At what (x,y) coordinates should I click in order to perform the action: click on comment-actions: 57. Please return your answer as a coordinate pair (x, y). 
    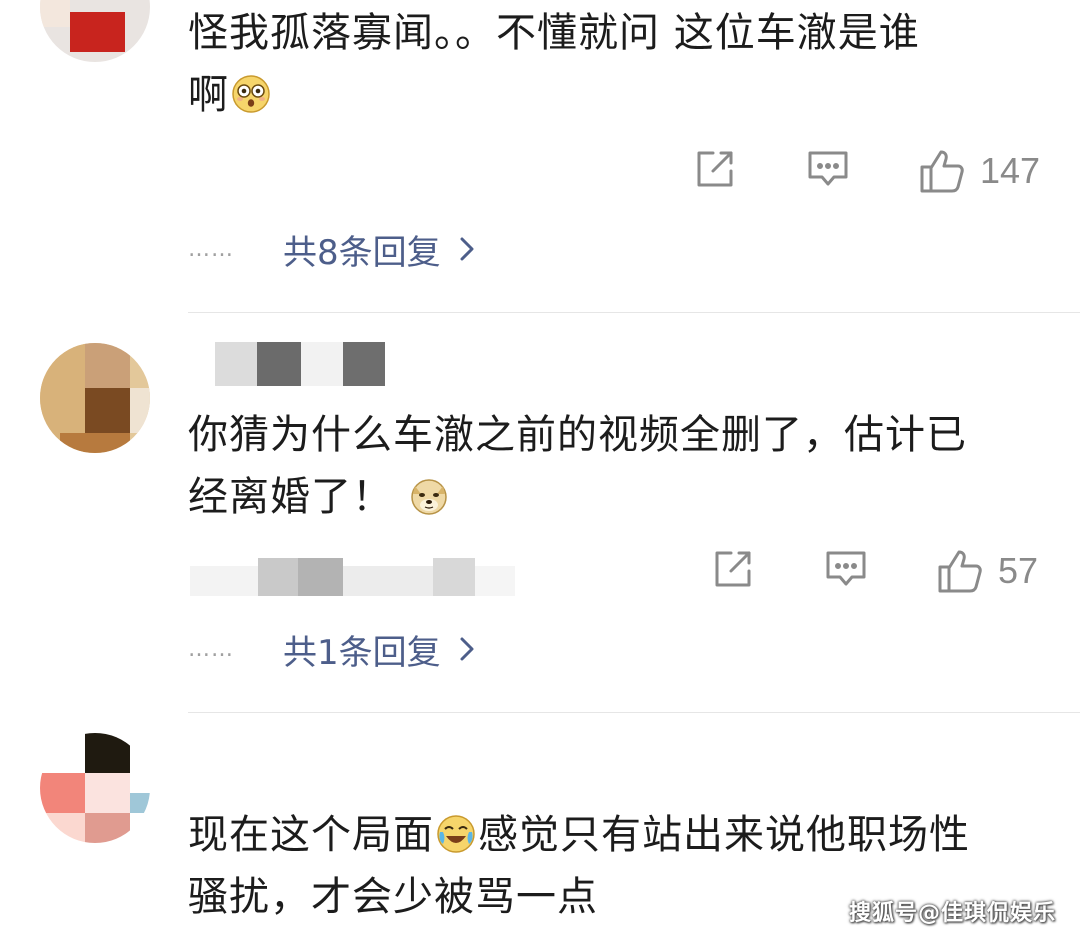
    Looking at the image, I should click on (540, 572).